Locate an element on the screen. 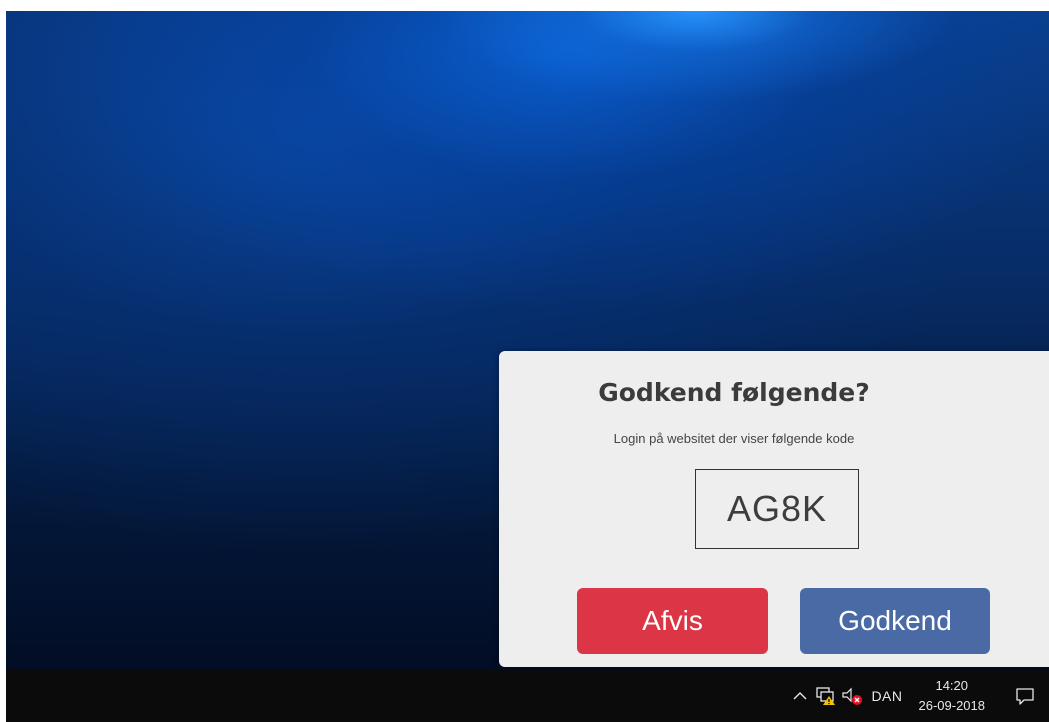 This screenshot has height=722, width=1049. verification-code: AG8K is located at coordinates (777, 509).